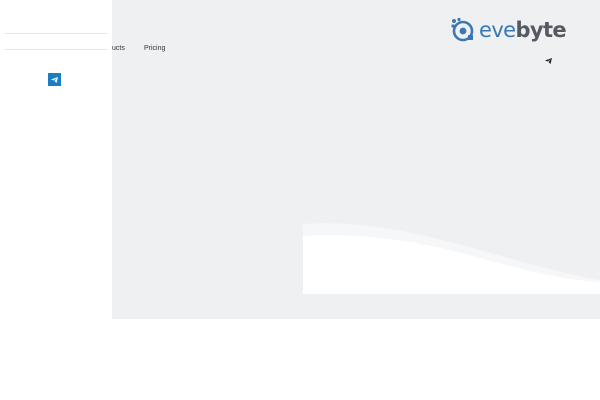 The image size is (600, 400). I want to click on brand-name: evebyte, so click(523, 30).